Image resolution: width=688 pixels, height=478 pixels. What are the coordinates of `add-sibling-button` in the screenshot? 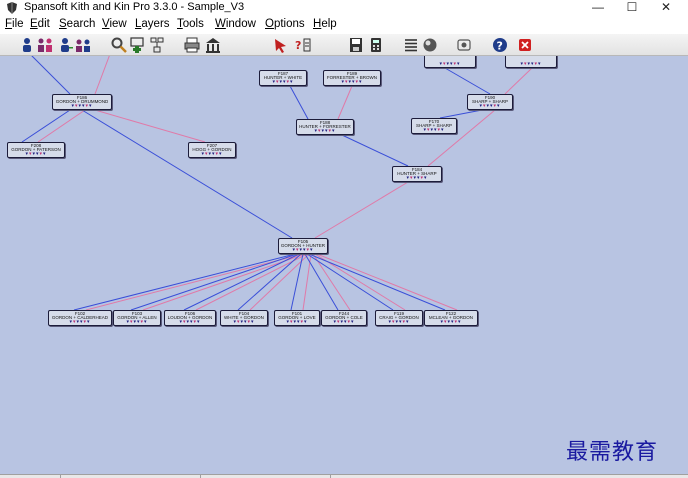 It's located at (83, 45).